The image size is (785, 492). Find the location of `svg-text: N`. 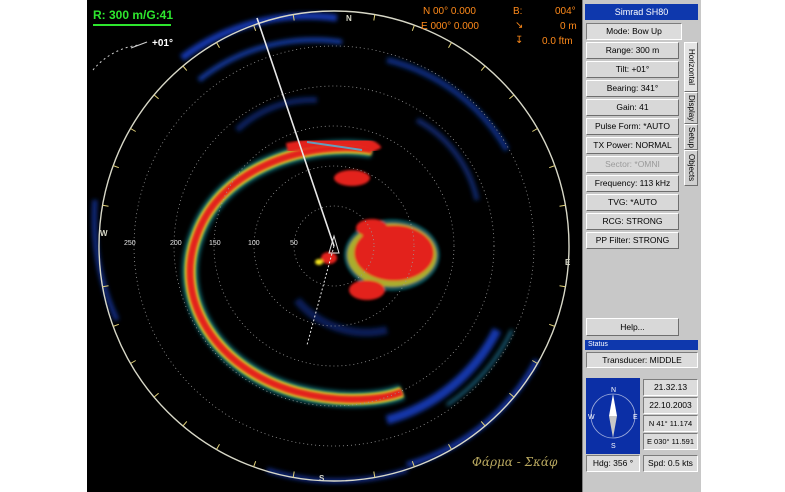

svg-text: N is located at coordinates (613, 390).